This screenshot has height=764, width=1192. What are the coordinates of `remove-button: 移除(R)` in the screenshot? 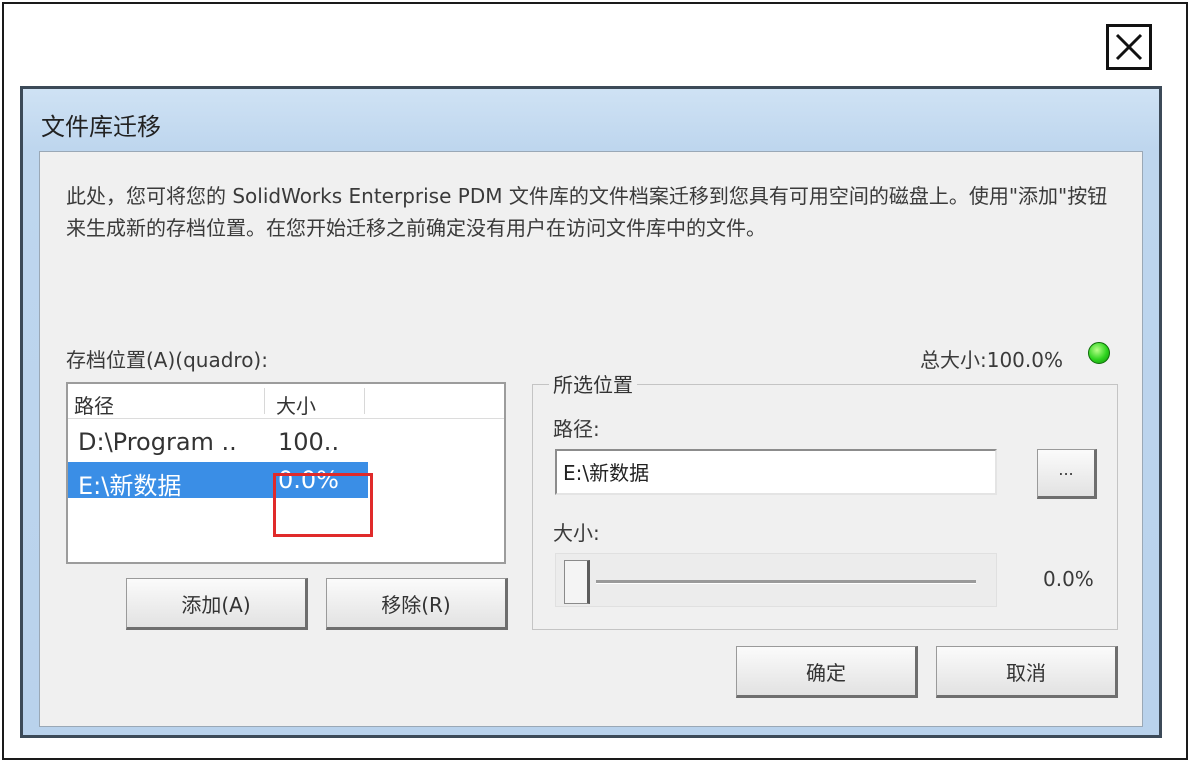 It's located at (417, 604).